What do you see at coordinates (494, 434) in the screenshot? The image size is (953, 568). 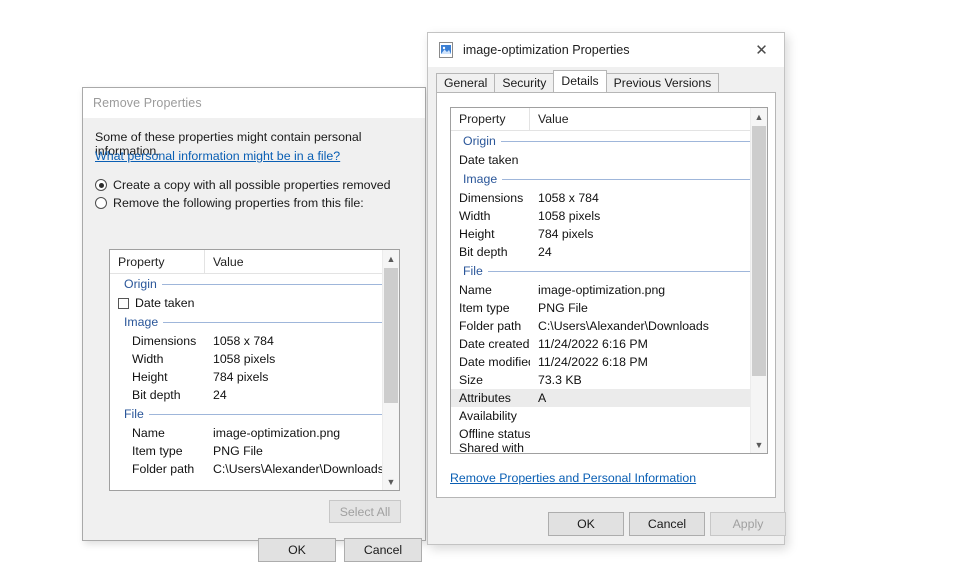 I see `property-name-cell: Offline status` at bounding box center [494, 434].